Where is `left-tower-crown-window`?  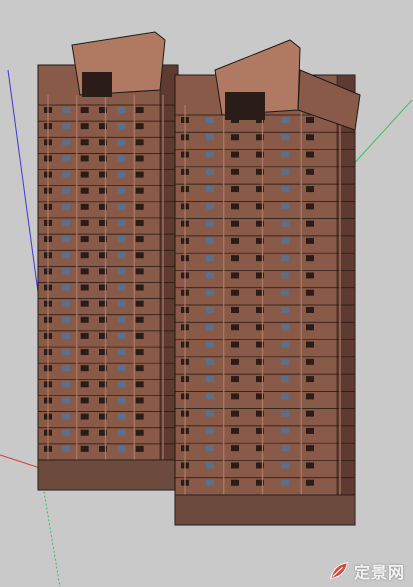
left-tower-crown-window is located at coordinates (97, 84).